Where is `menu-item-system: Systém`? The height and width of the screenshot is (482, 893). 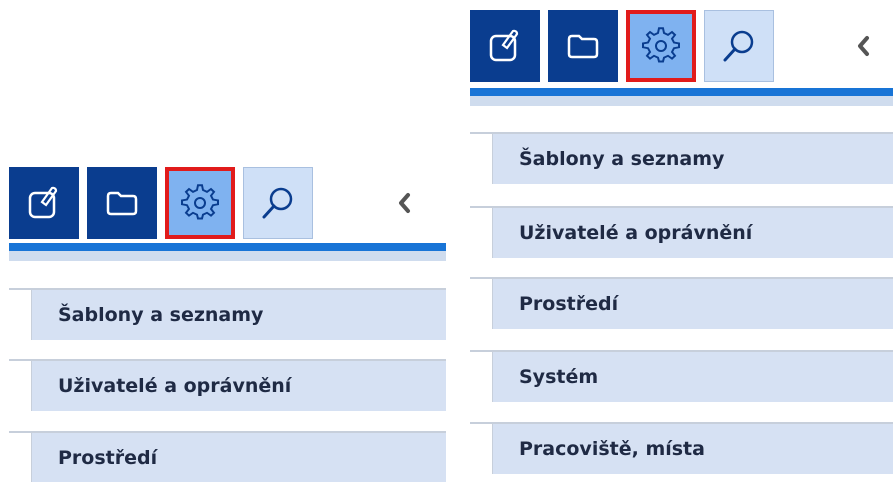
menu-item-system: Systém is located at coordinates (681, 376).